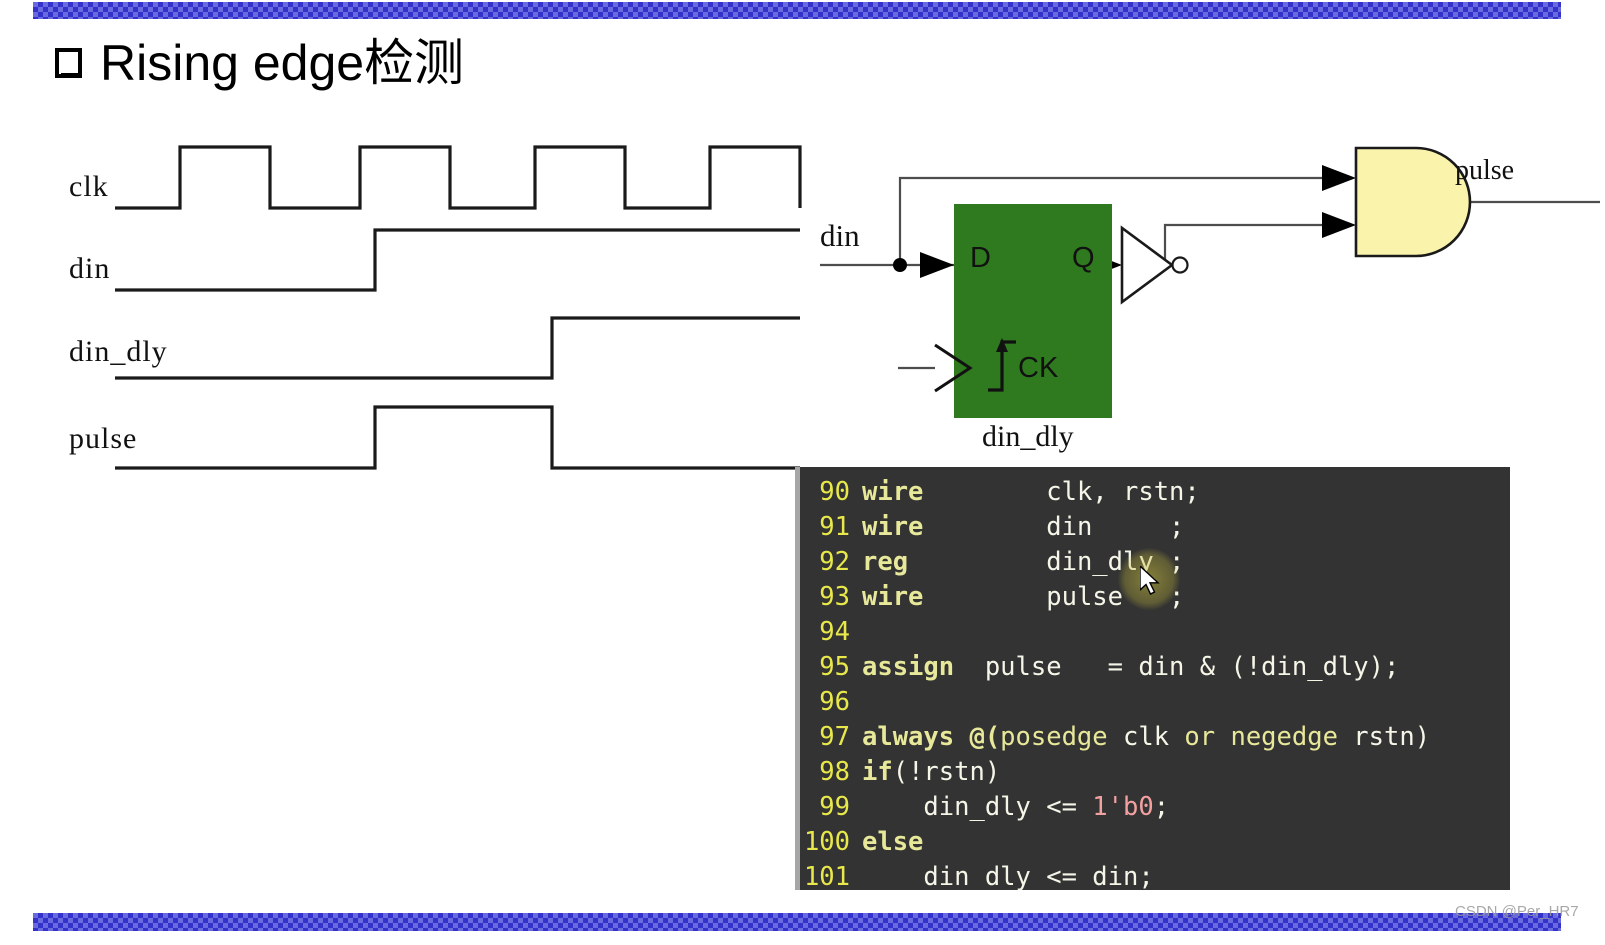  Describe the element at coordinates (457, 437) in the screenshot. I see `waveform-pulse` at that location.